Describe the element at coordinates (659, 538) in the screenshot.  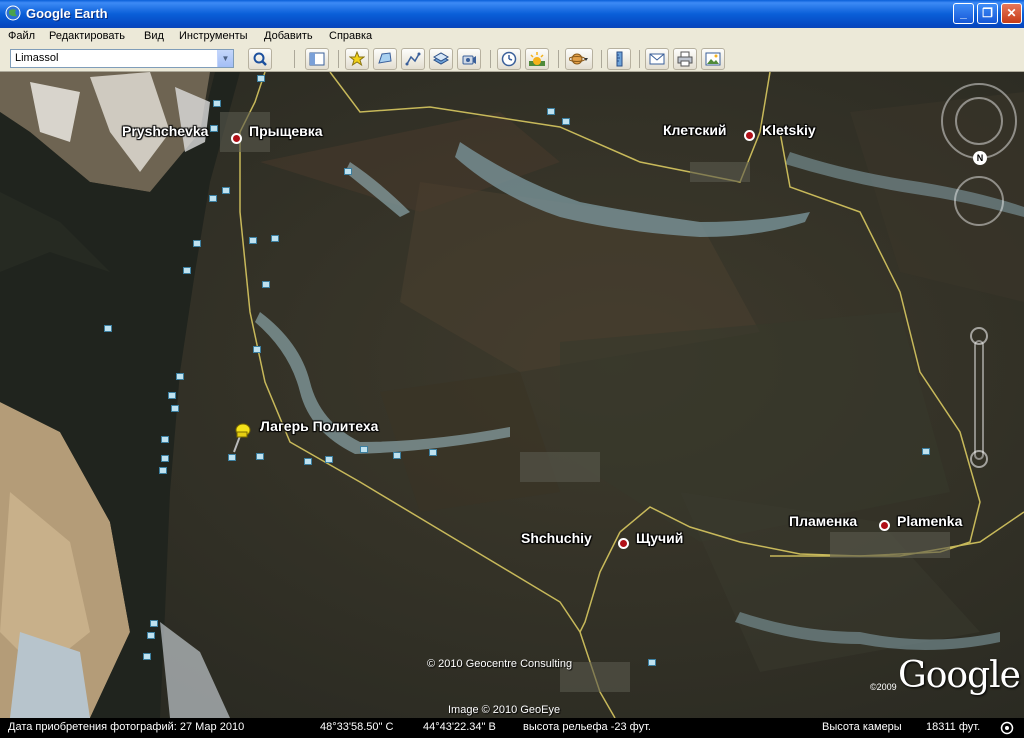
I see `place-label-shchuchiy-ru: Щучий` at that location.